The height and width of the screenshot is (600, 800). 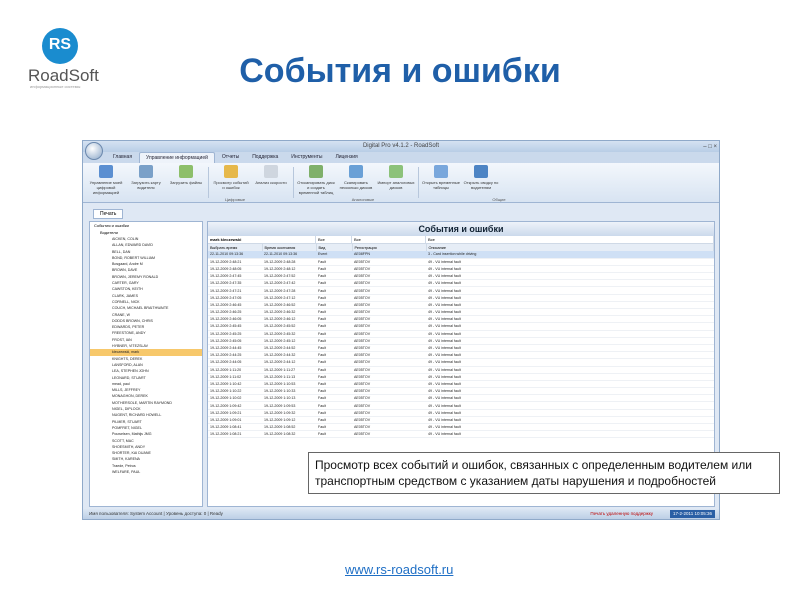 I want to click on ribbon-button-3: Просмотр событий и ошибок, so click(x=231, y=182).